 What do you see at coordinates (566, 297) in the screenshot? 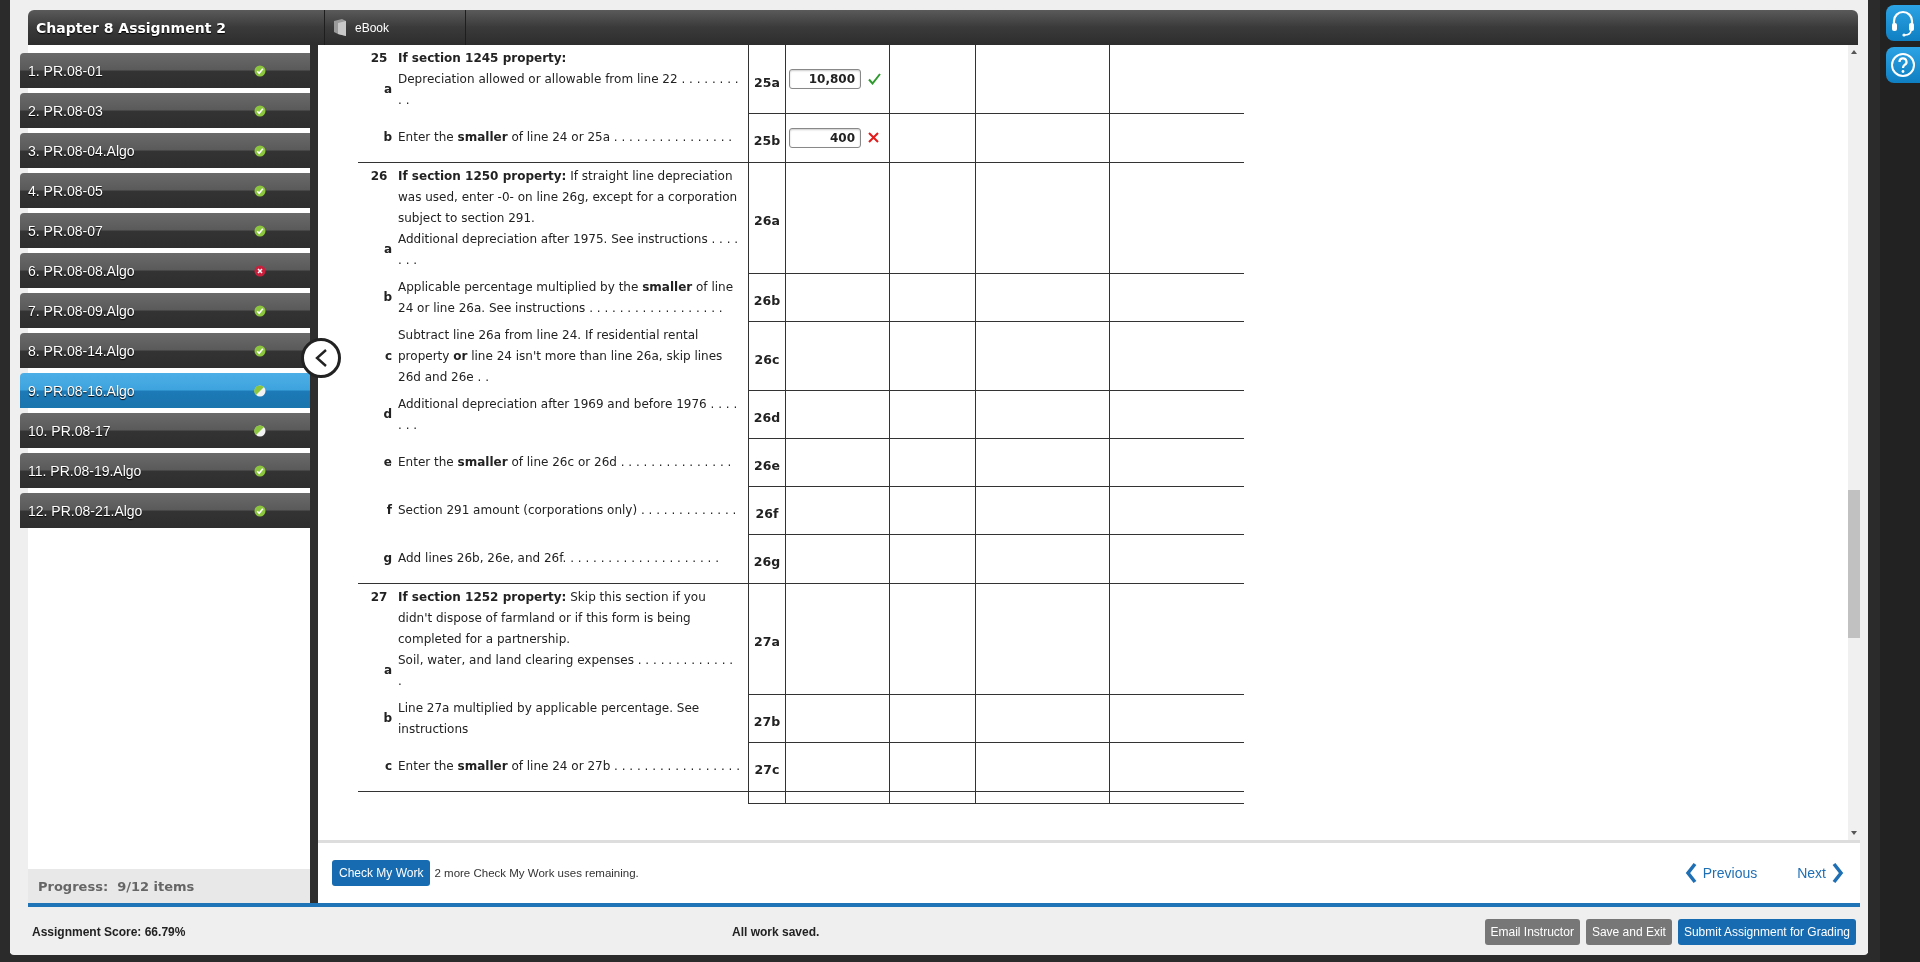
I see `line-description: Applicable percentage multiplied by the smaller of line 24 or line 26a. See instructions . . . . . . . . . . . . . . . . . .` at bounding box center [566, 297].